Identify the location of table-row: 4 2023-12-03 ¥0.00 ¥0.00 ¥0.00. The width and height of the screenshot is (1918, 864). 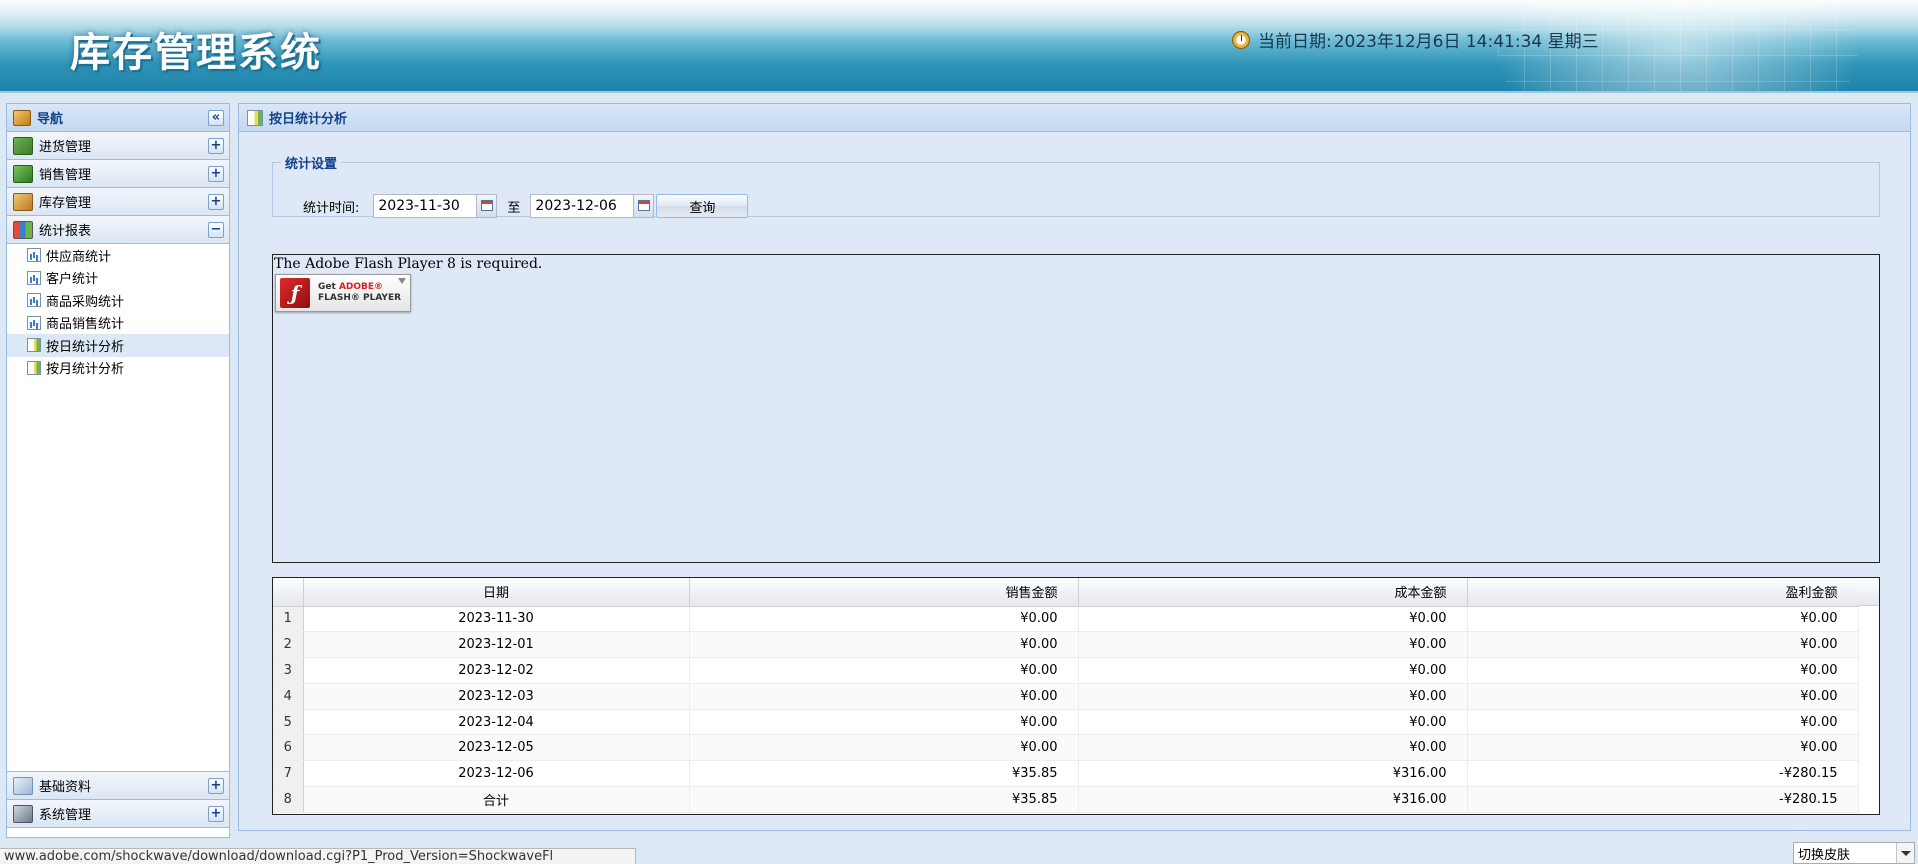
(1066, 696).